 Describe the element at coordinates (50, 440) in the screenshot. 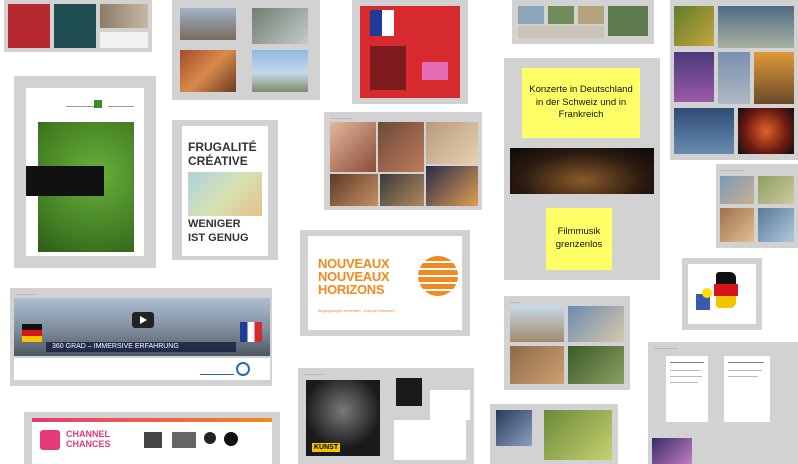

I see `heart-icon` at that location.